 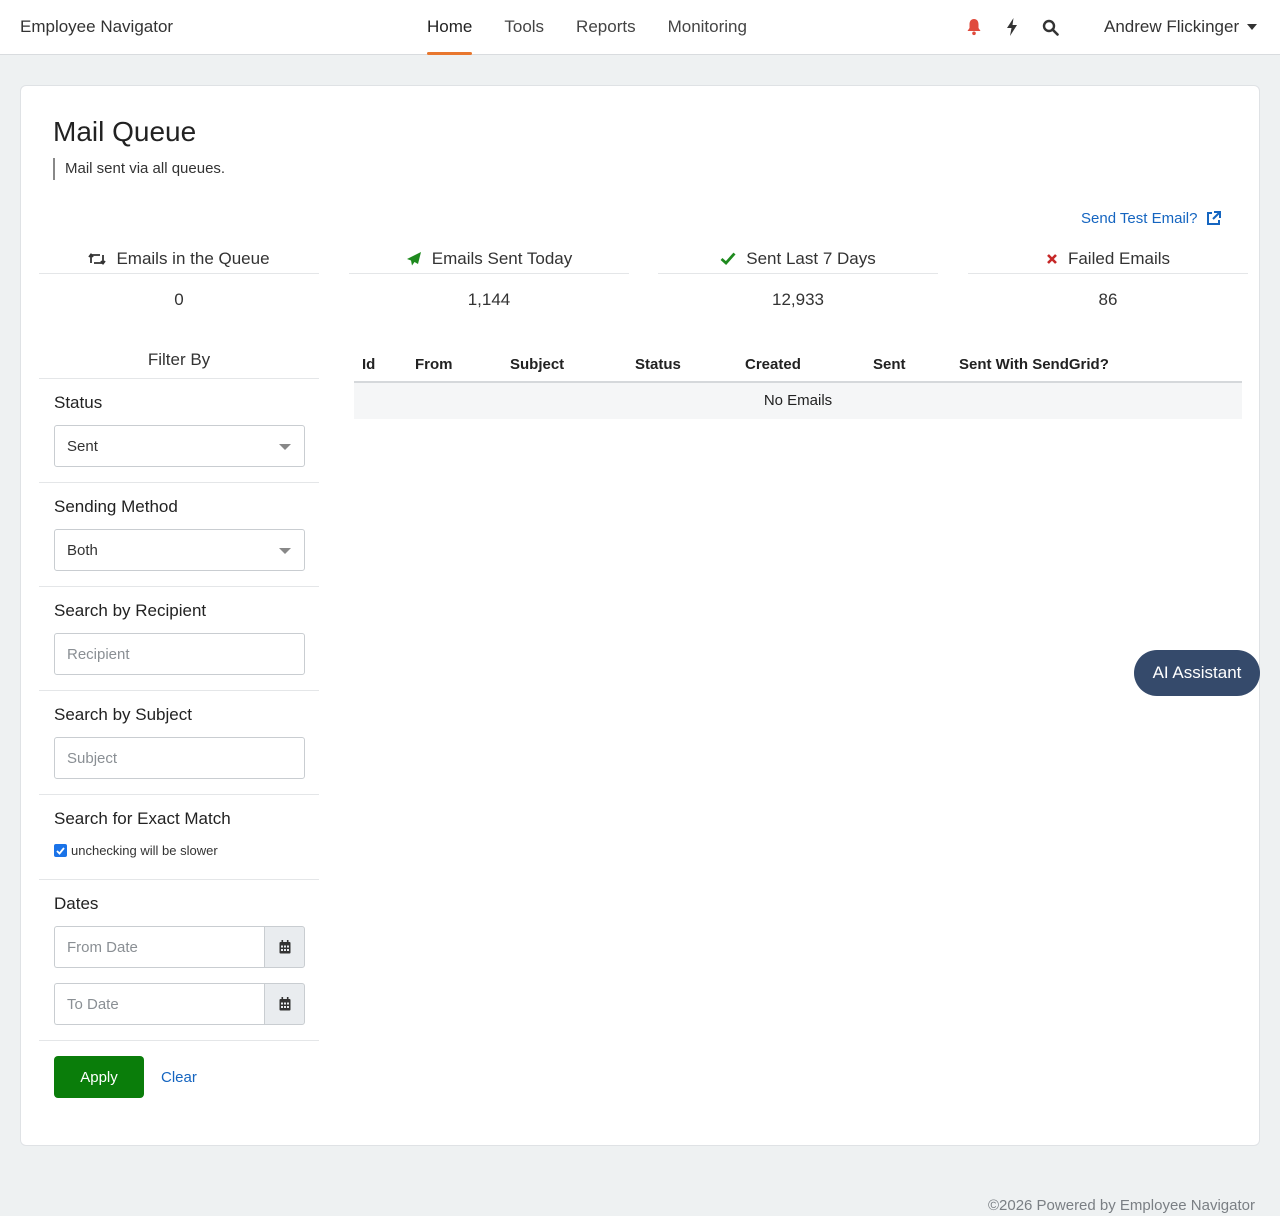 What do you see at coordinates (159, 1004) in the screenshot?
I see `to-date-input: To Date` at bounding box center [159, 1004].